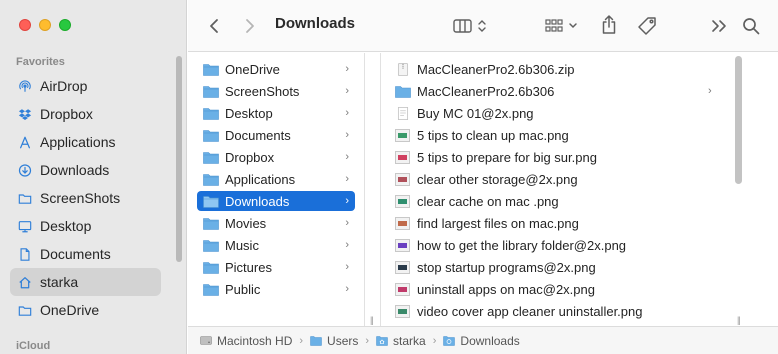 The image size is (778, 354). What do you see at coordinates (555, 311) in the screenshot?
I see `file-row: video cover app cleaner uninstaller.png` at bounding box center [555, 311].